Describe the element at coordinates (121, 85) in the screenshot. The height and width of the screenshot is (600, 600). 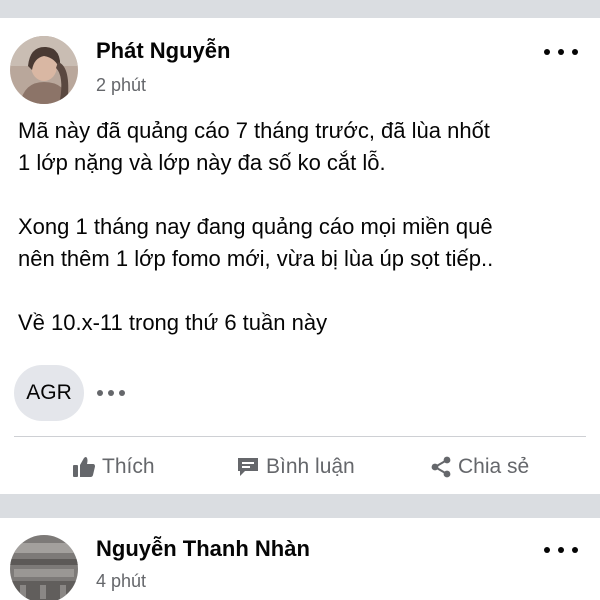
I see `post-timestamp: 2 phút` at that location.